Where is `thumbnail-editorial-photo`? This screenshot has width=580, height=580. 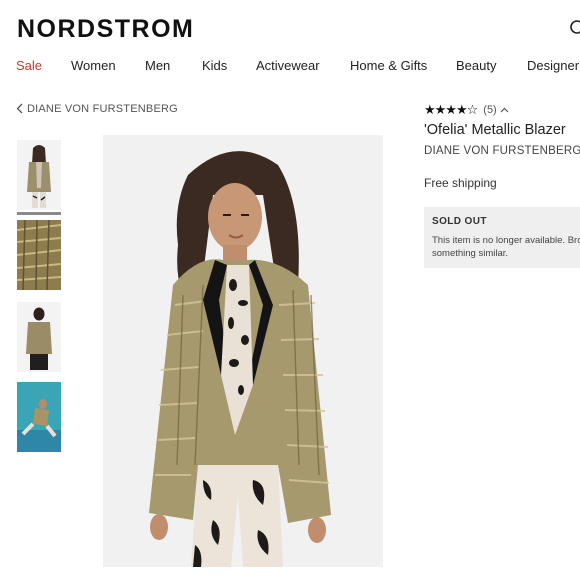
thumbnail-editorial-photo is located at coordinates (39, 417).